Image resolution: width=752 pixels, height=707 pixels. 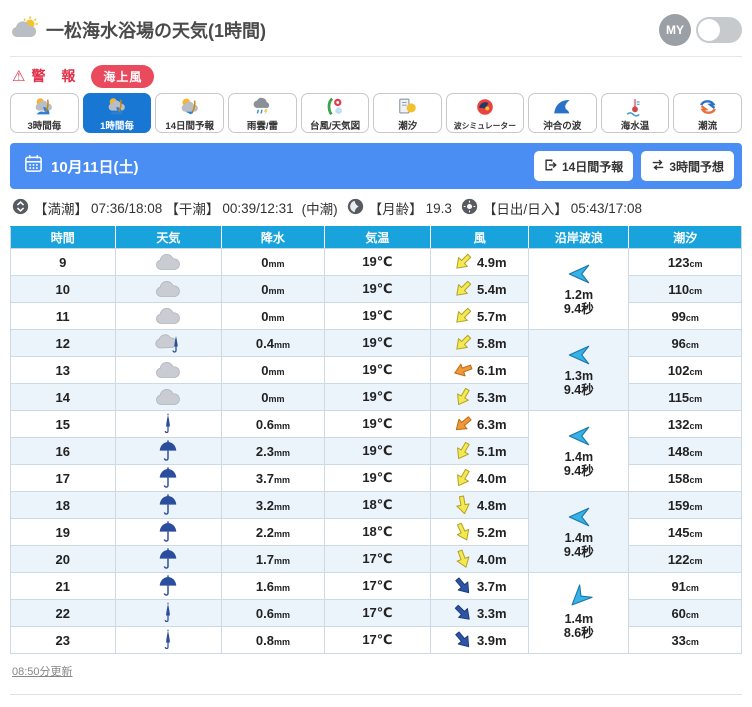 What do you see at coordinates (485, 113) in the screenshot?
I see `tab-wave-simulator-6: 波シミュレーター` at bounding box center [485, 113].